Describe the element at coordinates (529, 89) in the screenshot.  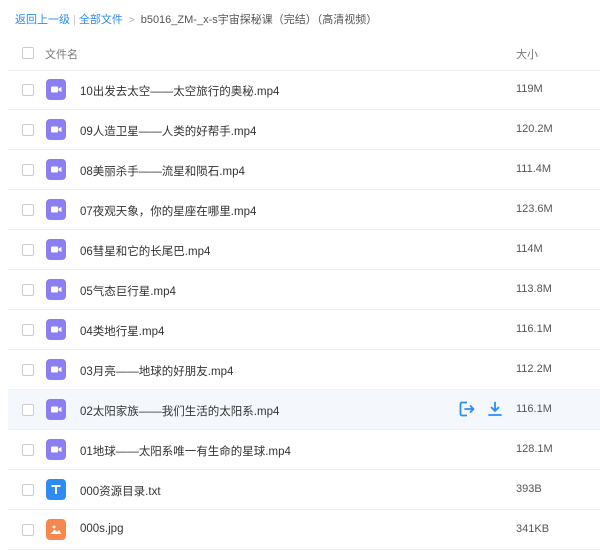
I see `file-size: 119M` at that location.